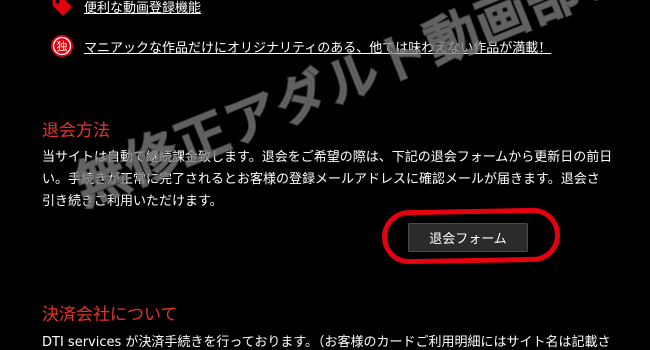  I want to click on payment-section-title: 決済会社について, so click(110, 315).